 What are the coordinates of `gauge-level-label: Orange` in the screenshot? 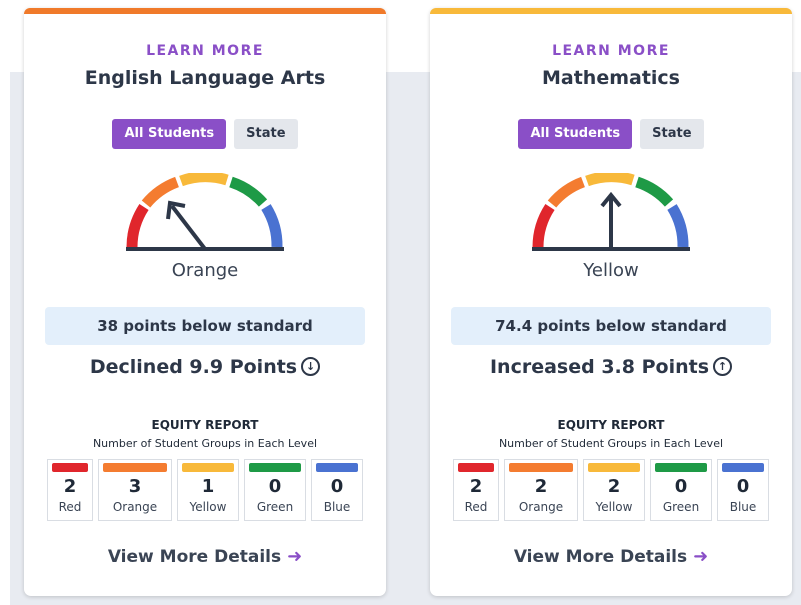 It's located at (205, 270).